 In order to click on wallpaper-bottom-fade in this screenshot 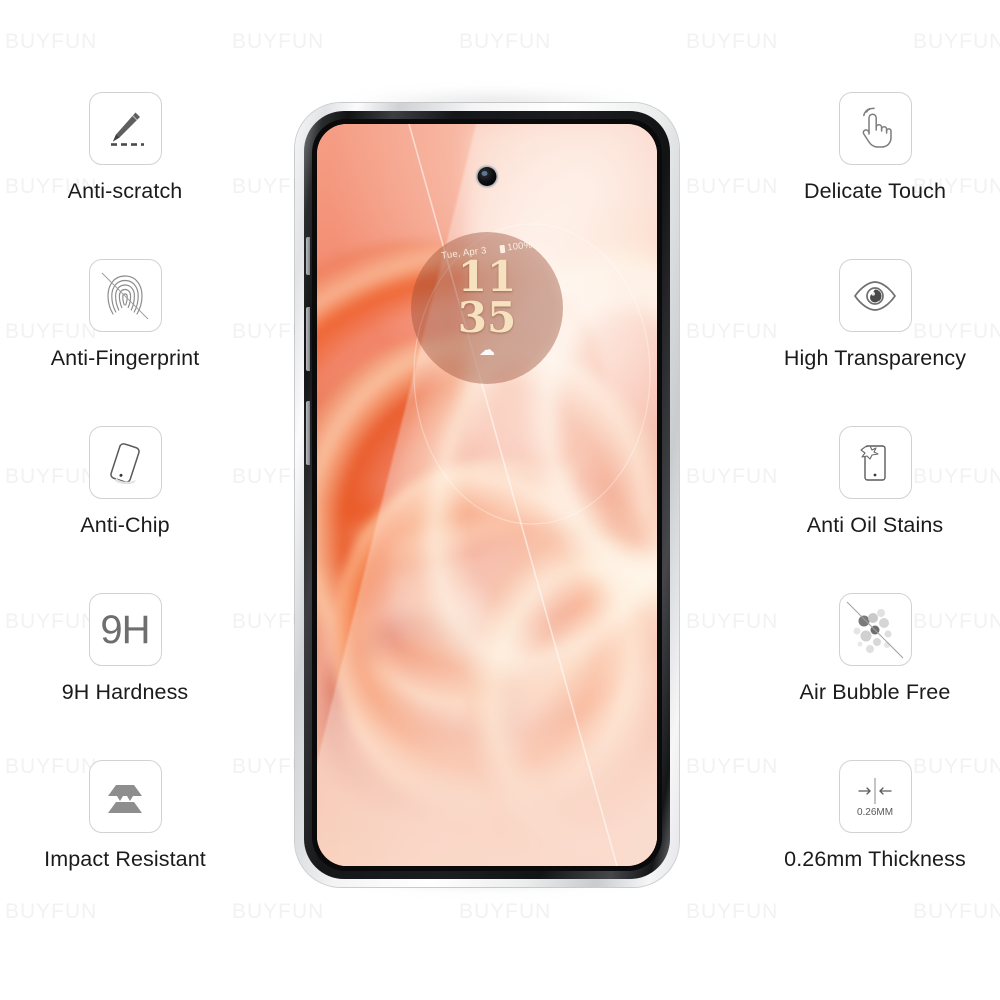, I will do `click(487, 781)`.